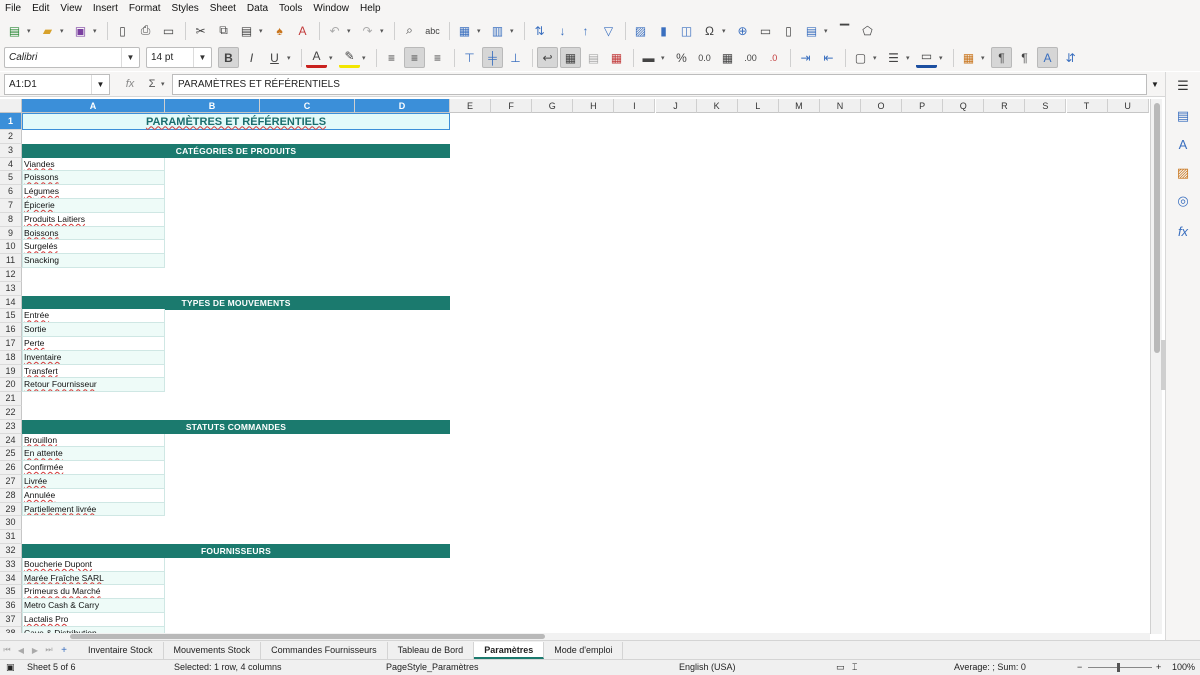 The image size is (1200, 675). I want to click on find-replace-icon: ⌕, so click(409, 30).